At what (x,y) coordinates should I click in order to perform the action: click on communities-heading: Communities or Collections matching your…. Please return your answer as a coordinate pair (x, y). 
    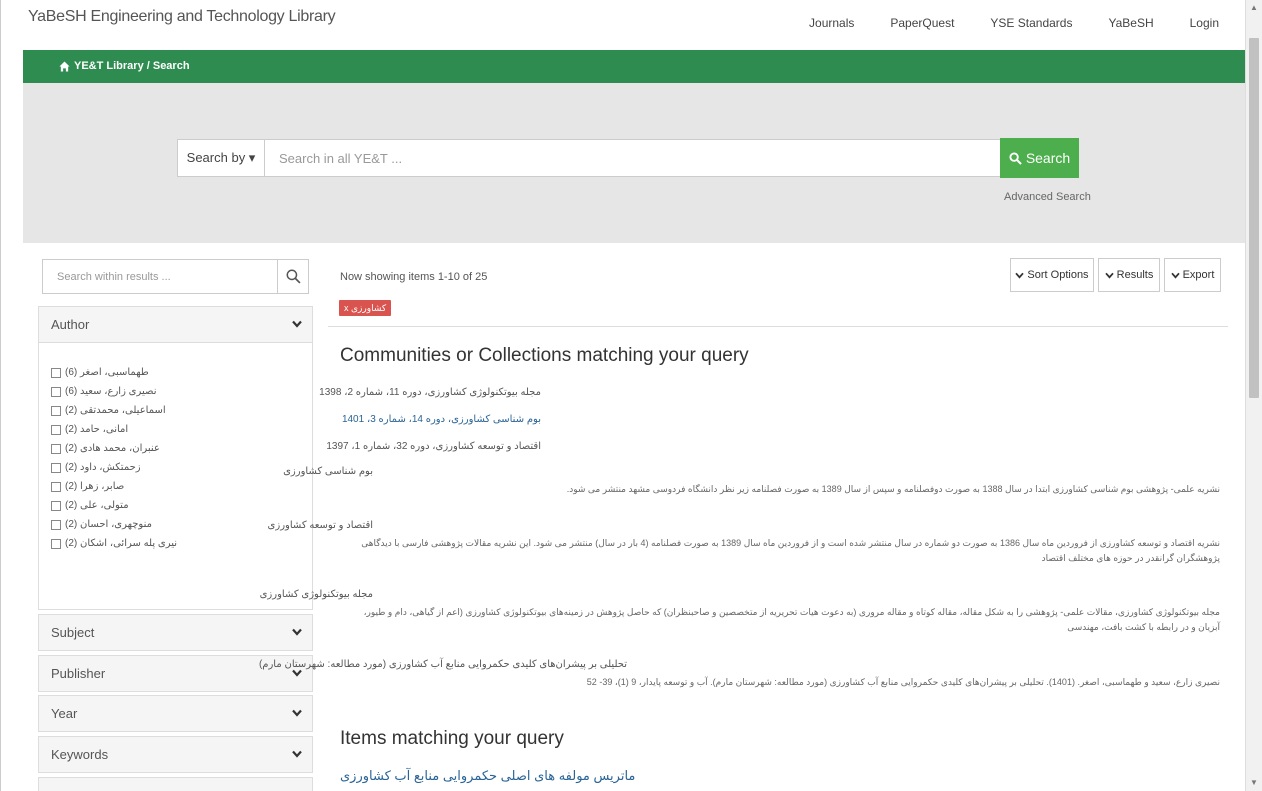
    Looking at the image, I should click on (544, 355).